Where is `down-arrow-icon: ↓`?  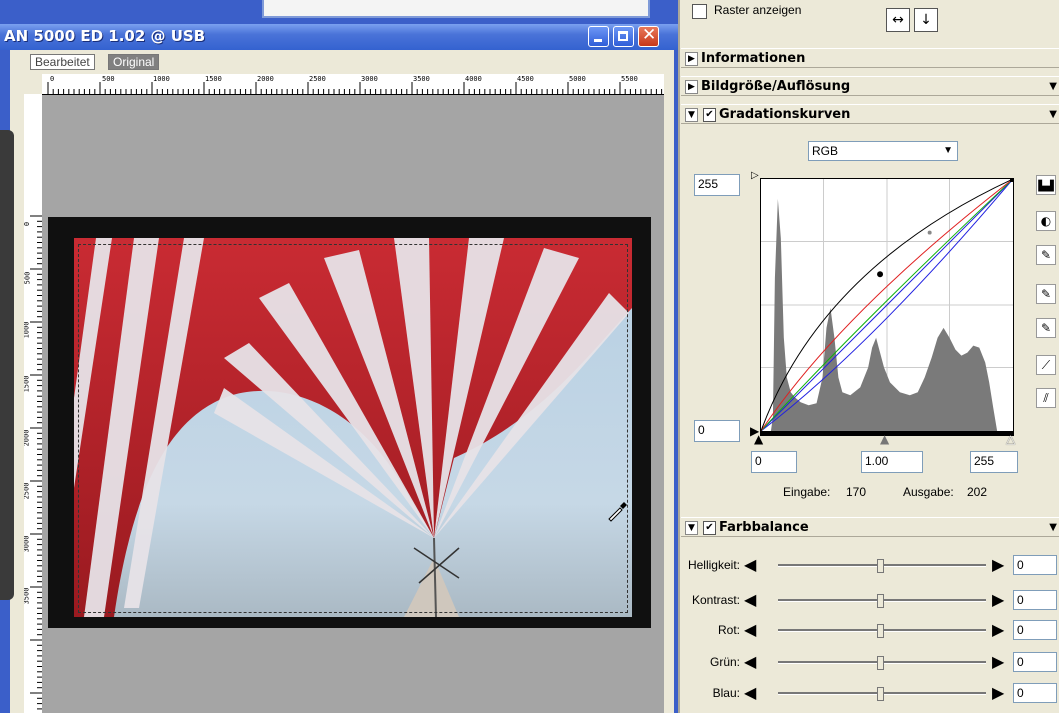
down-arrow-icon: ↓ is located at coordinates (926, 20).